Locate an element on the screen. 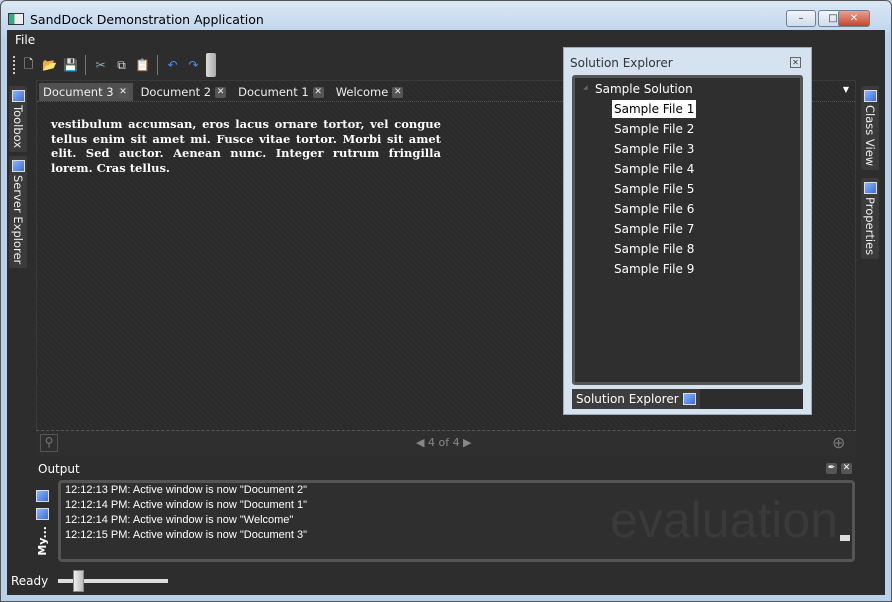 The width and height of the screenshot is (892, 602). tree-node-file: Sample File 9 is located at coordinates (654, 269).